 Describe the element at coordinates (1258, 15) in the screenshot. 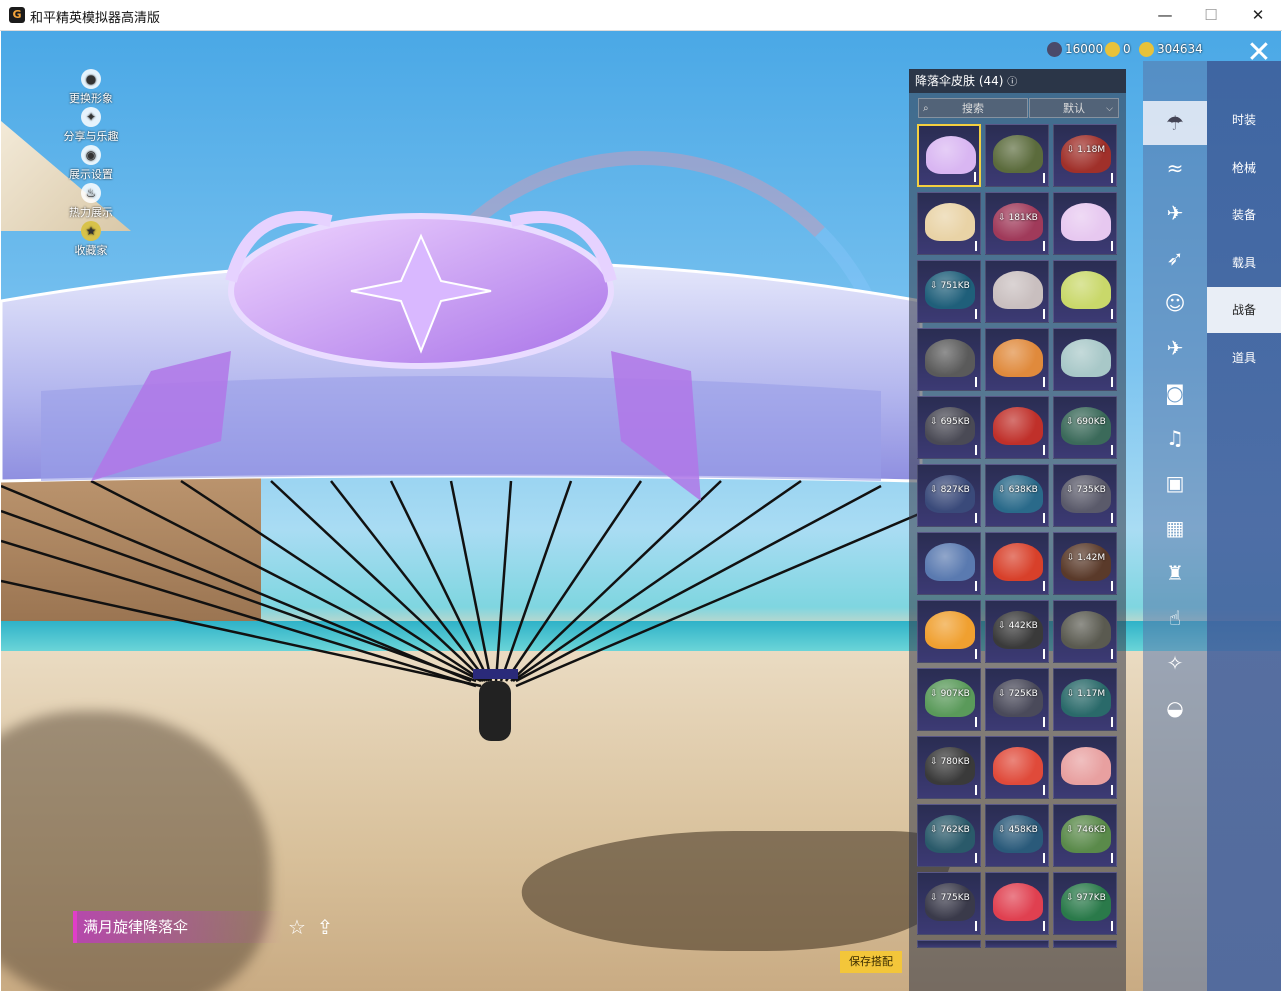

I see `close-window-button: ✕` at that location.